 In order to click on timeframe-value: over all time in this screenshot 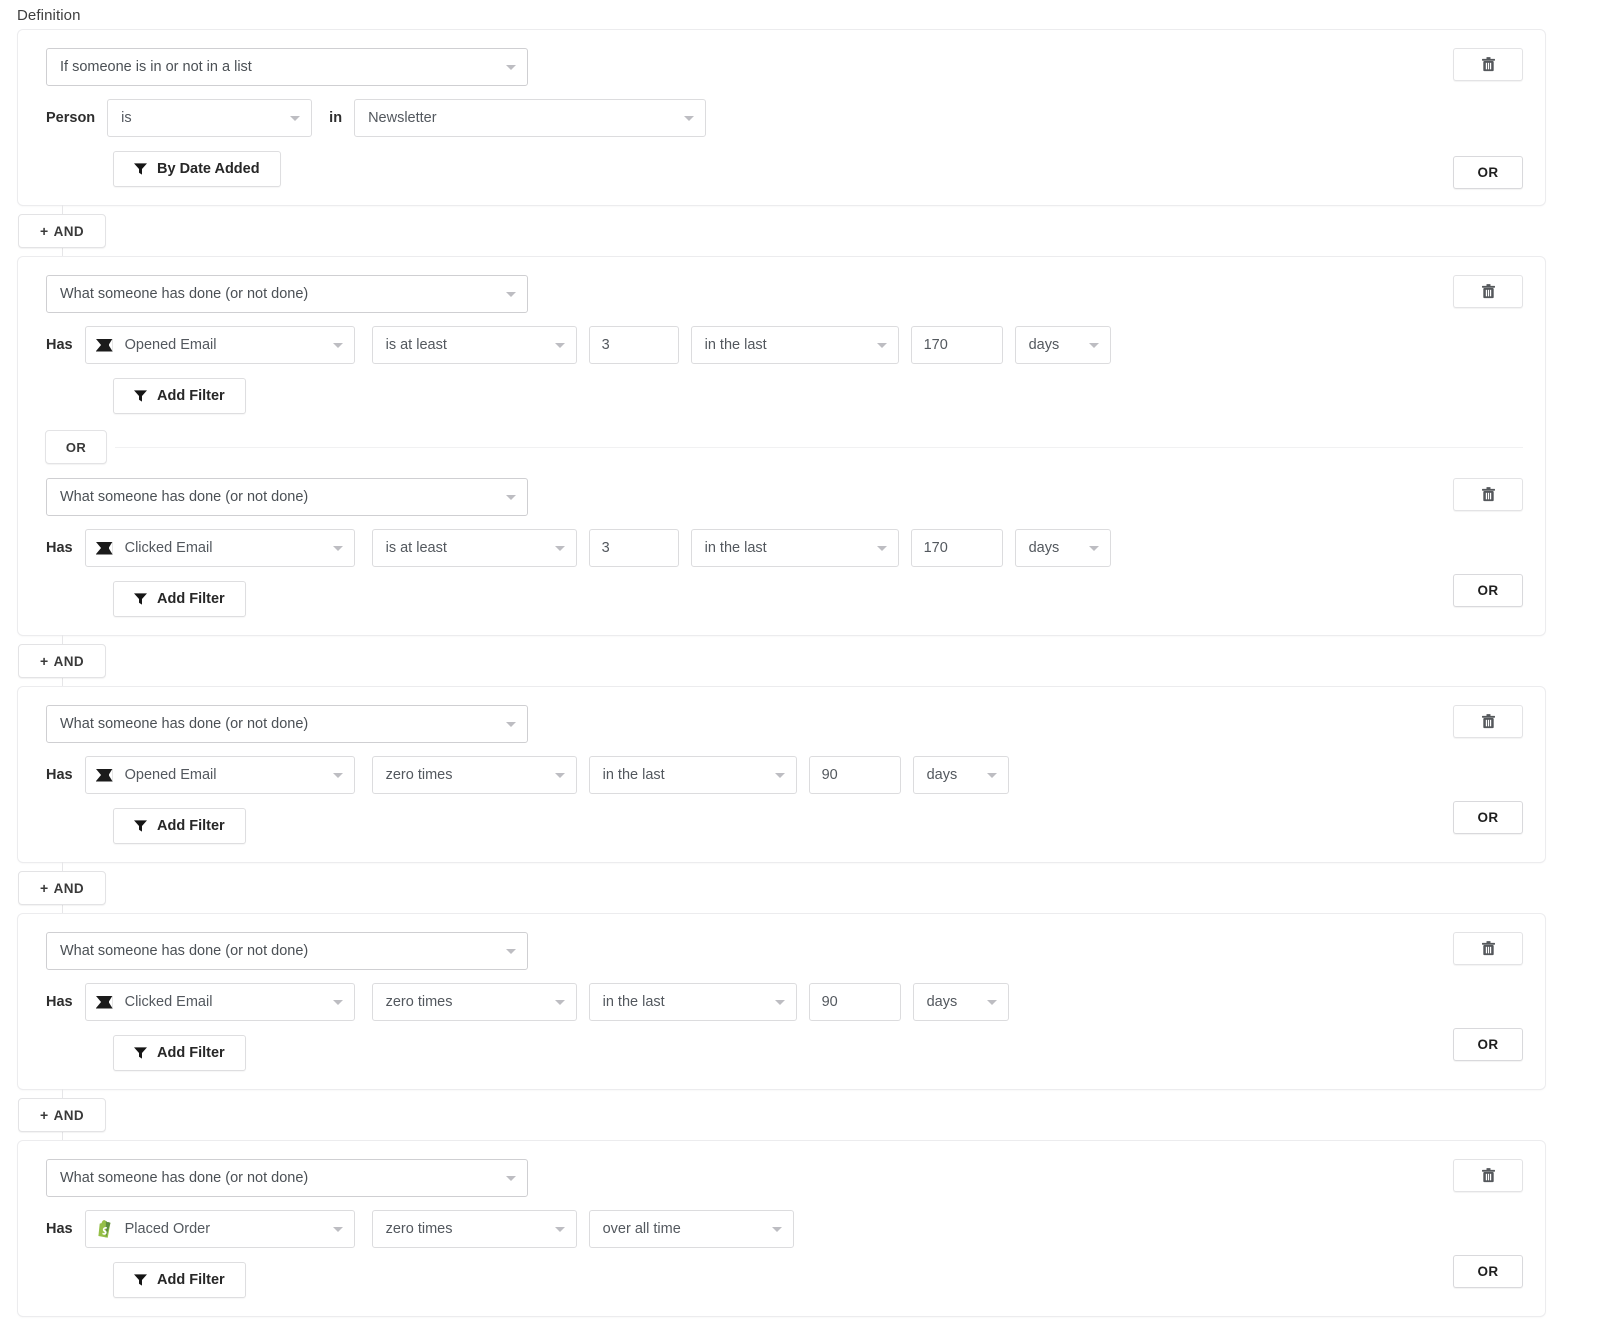, I will do `click(641, 1229)`.